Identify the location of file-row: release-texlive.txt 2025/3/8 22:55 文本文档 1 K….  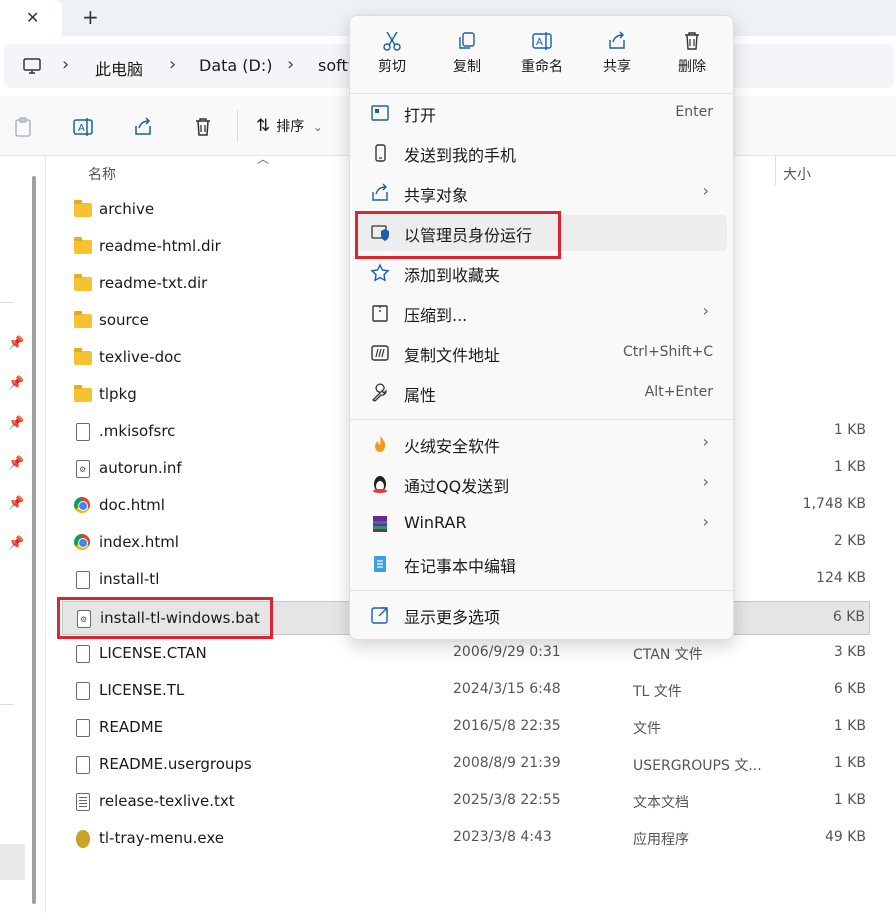
(466, 802).